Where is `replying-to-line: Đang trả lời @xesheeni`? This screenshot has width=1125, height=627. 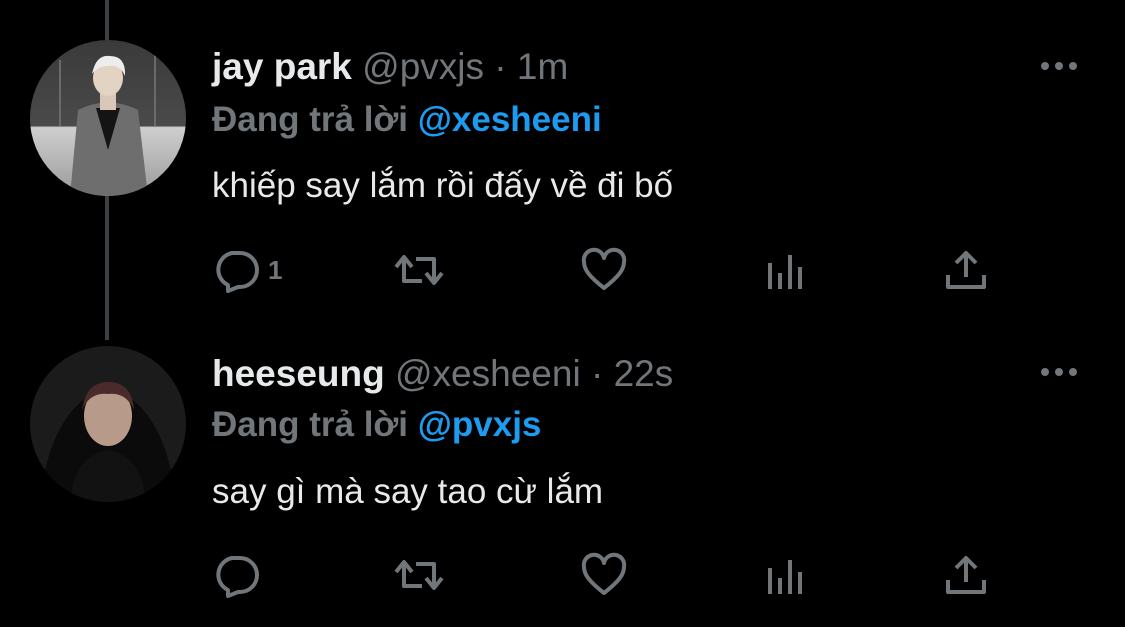
replying-to-line: Đang trả lời @xesheeni is located at coordinates (407, 120).